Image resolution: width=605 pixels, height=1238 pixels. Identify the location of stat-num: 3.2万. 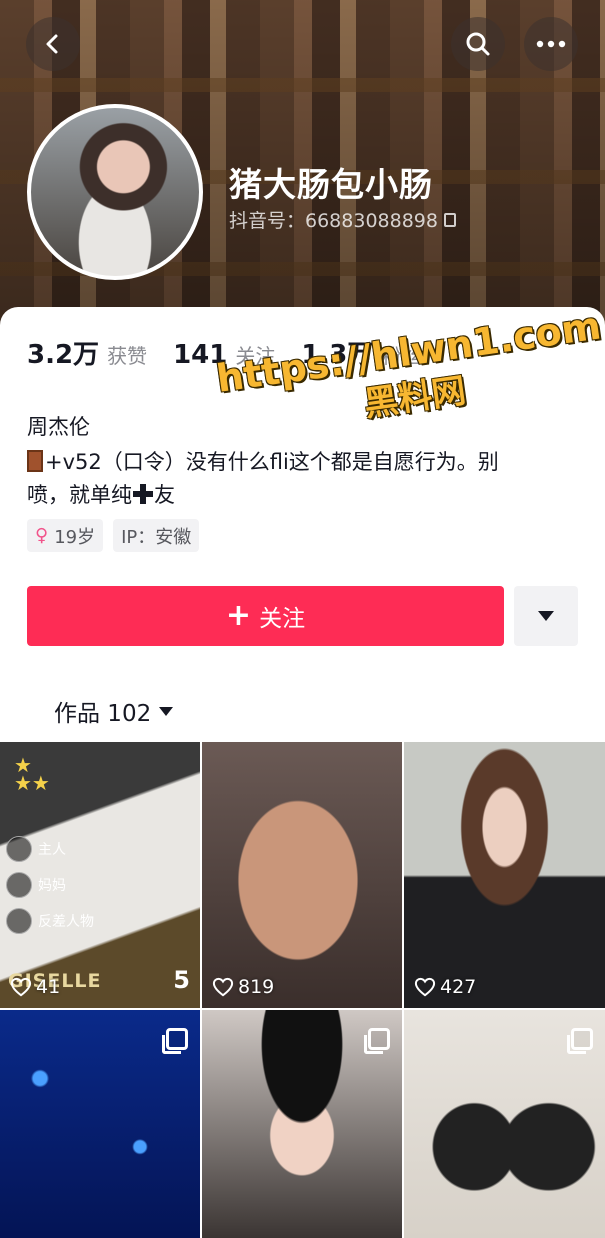
(63, 355).